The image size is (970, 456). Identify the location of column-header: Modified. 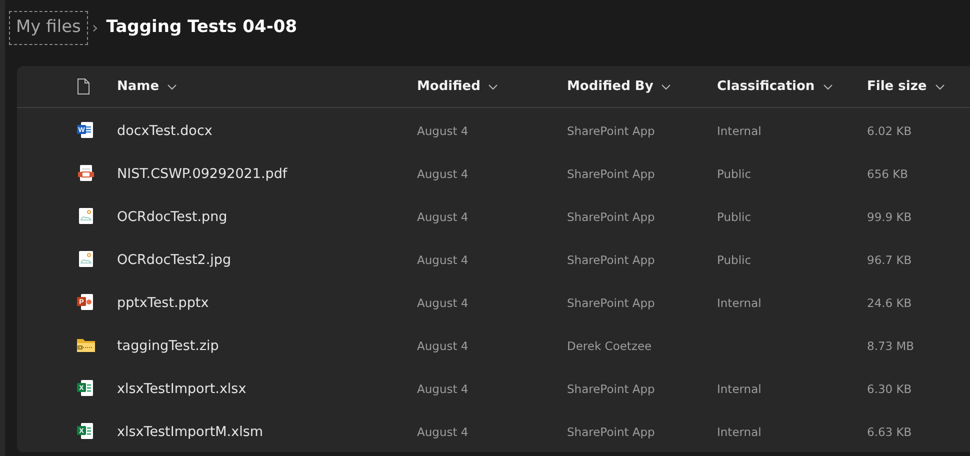
(492, 86).